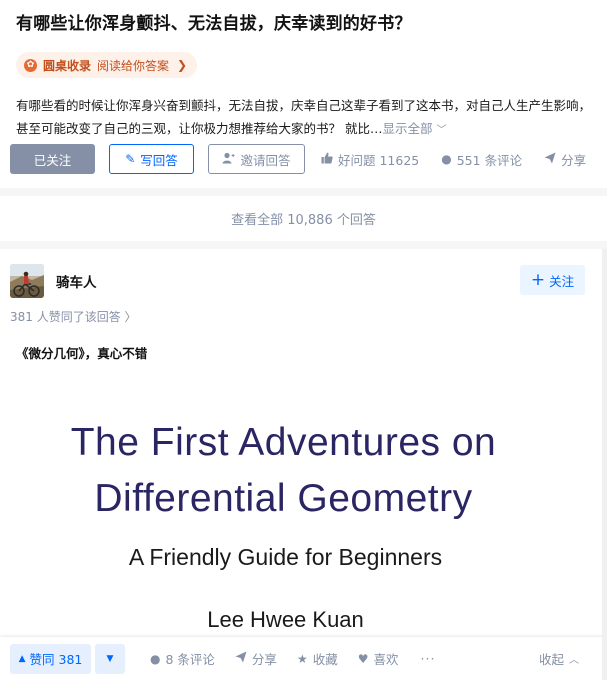 The height and width of the screenshot is (680, 607). What do you see at coordinates (283, 442) in the screenshot?
I see `book-title-line1: The First Adventures on` at bounding box center [283, 442].